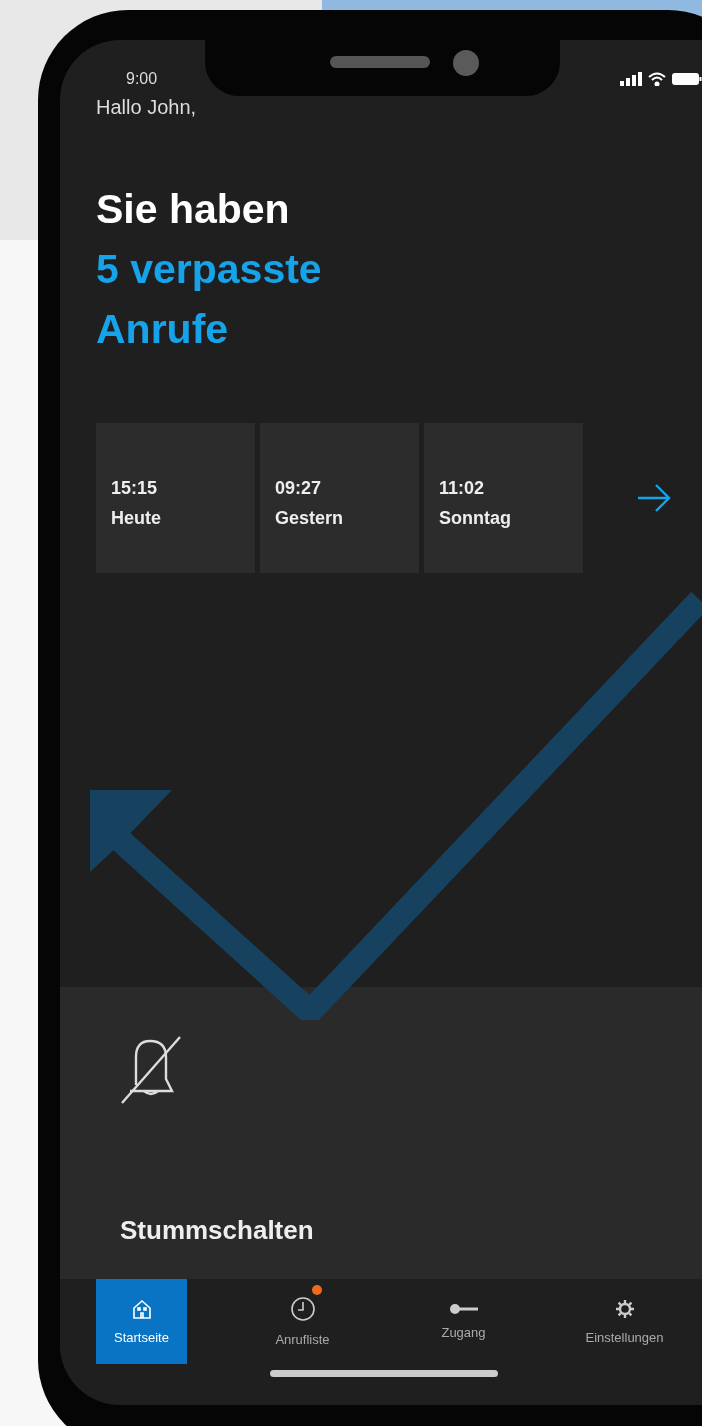 Image resolution: width=702 pixels, height=1426 pixels. What do you see at coordinates (141, 1321) in the screenshot?
I see `nav-tab: Startseite` at bounding box center [141, 1321].